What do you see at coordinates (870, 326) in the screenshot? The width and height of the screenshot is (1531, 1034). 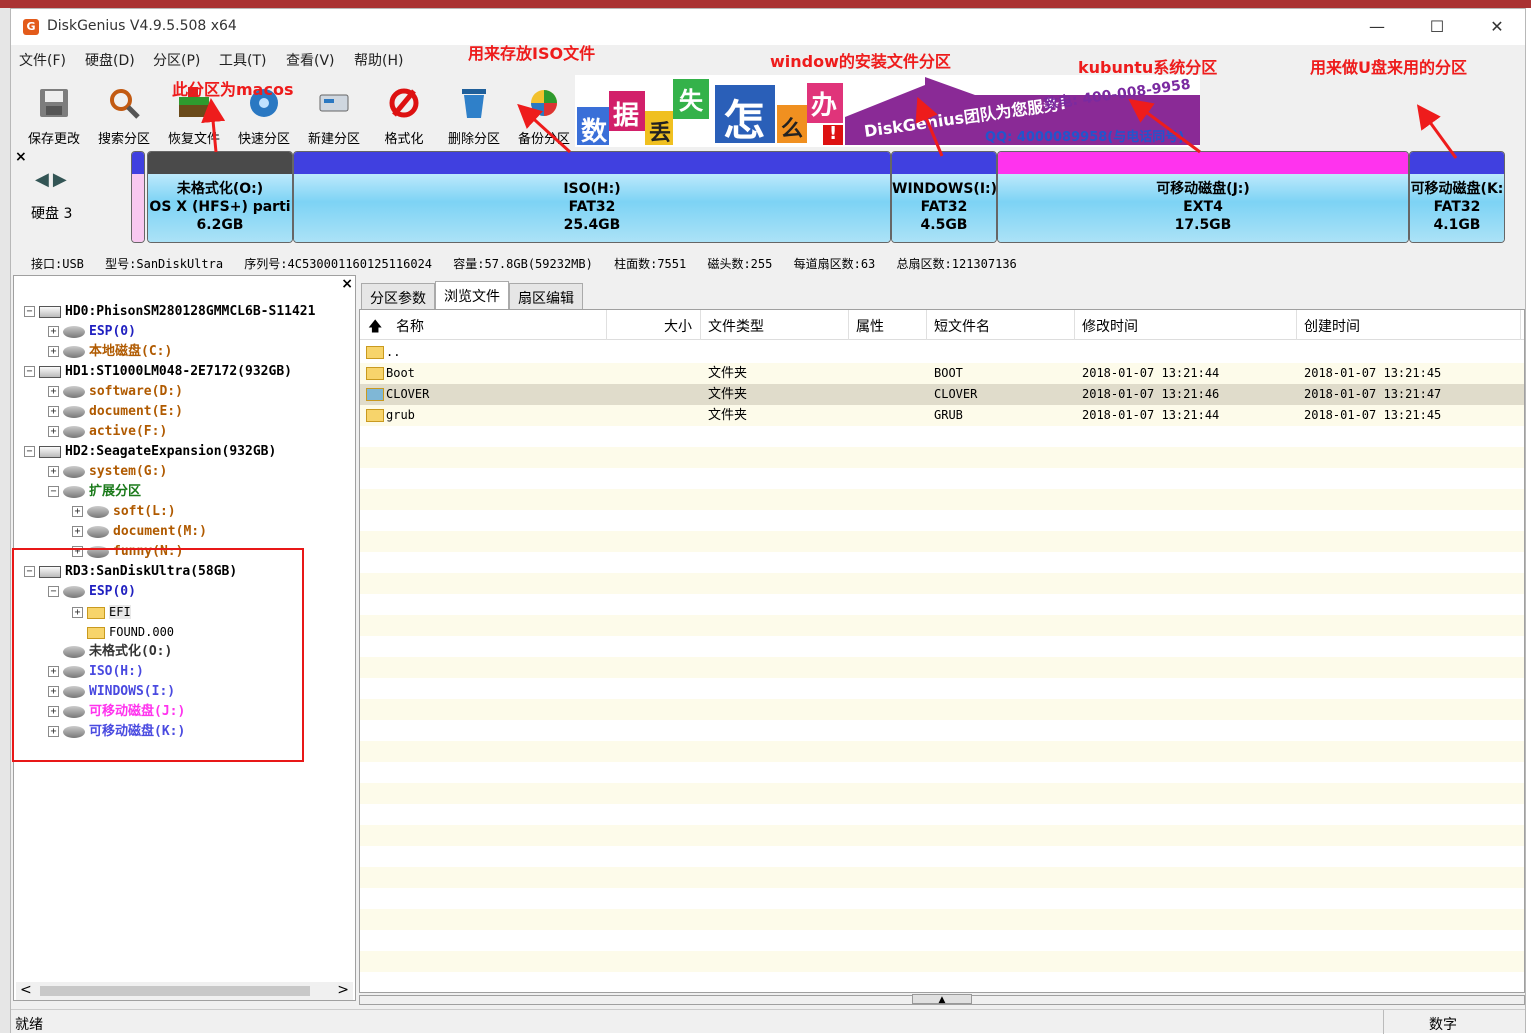 I see `col-attr: 属性` at bounding box center [870, 326].